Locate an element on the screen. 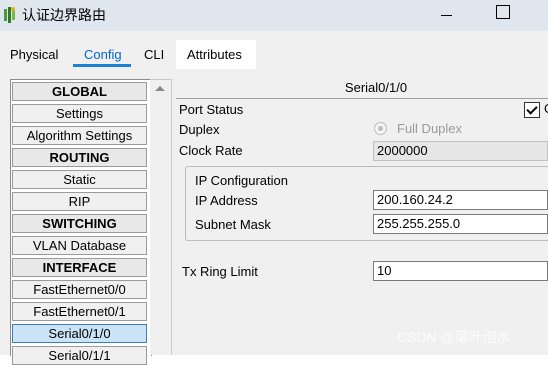 The height and width of the screenshot is (365, 548). nav-header-interface: INTERFACE is located at coordinates (79, 267).